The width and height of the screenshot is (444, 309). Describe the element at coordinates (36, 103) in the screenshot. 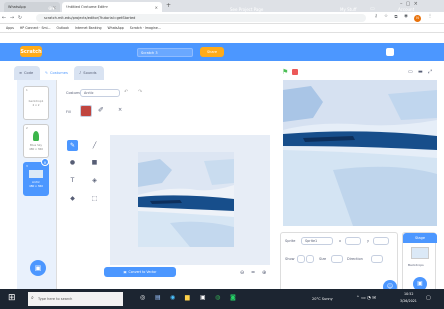

I see `list-item: 1 backdrop1 2 x 2` at that location.